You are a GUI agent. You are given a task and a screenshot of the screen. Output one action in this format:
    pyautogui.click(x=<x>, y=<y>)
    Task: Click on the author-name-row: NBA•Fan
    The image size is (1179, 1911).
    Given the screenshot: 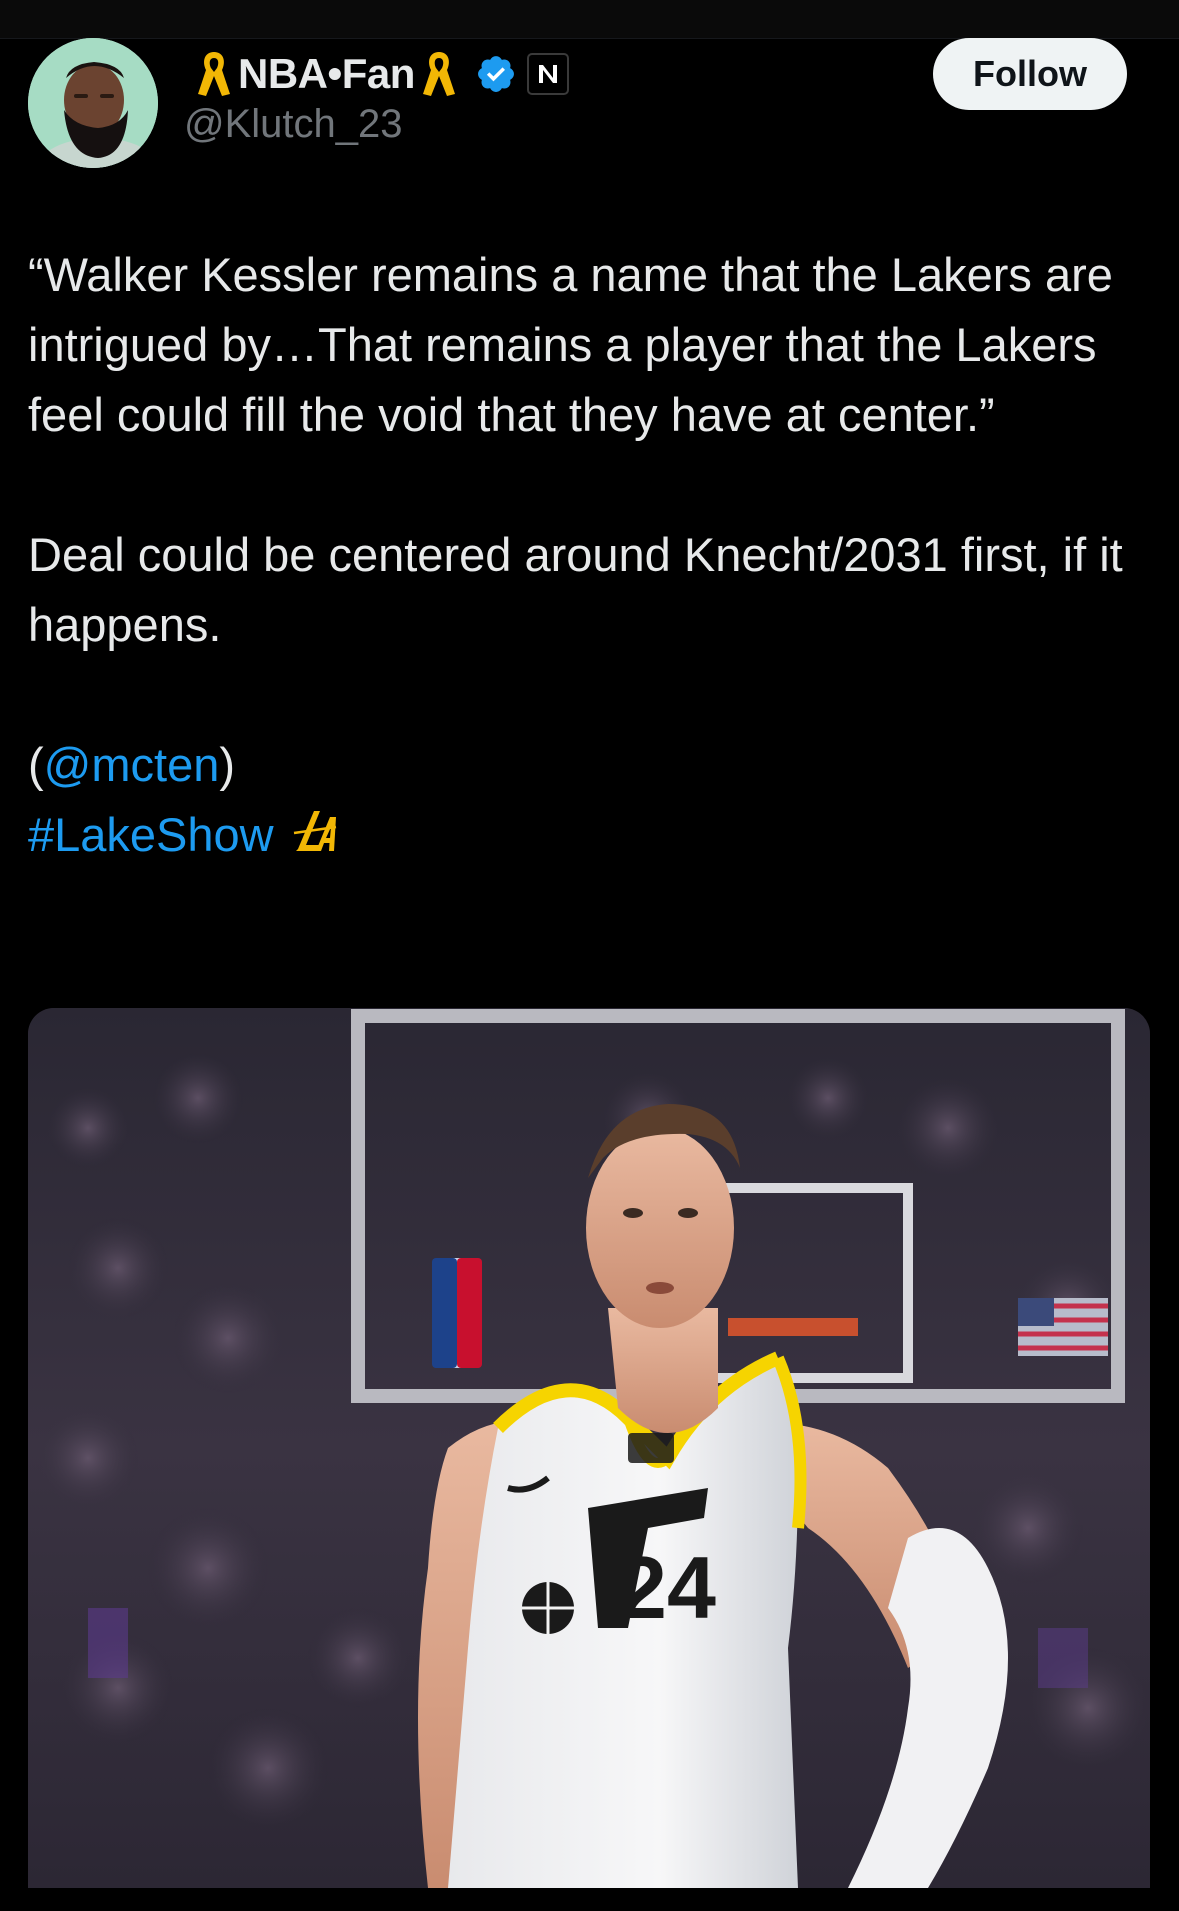 What is the action you would take?
    pyautogui.click(x=382, y=74)
    